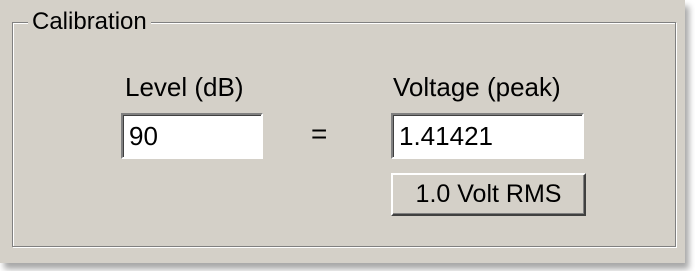  I want to click on one-volt-rms-button: 1.0 Volt RMS, so click(488, 194).